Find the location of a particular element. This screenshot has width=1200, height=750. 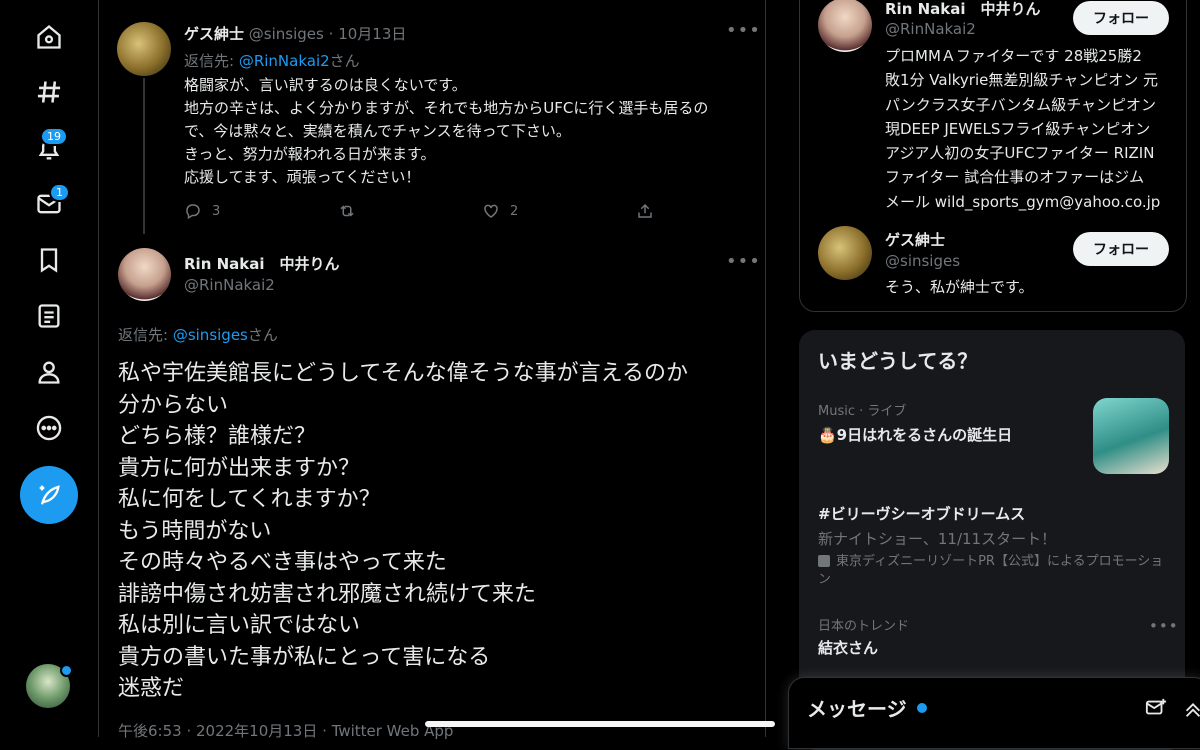

trend-promo-text: 東京ディズニーリゾートPR【公式】によるプロモーション is located at coordinates (991, 570).